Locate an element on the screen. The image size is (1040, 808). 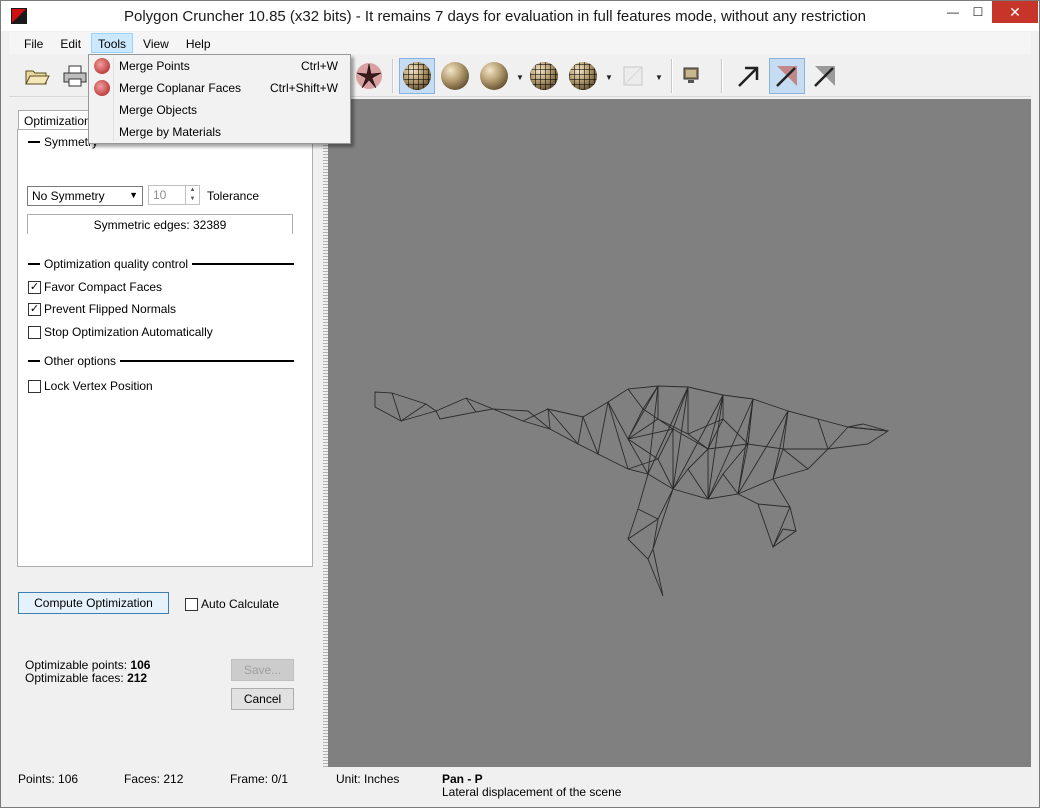
status-points: Points: 106 is located at coordinates (48, 779).